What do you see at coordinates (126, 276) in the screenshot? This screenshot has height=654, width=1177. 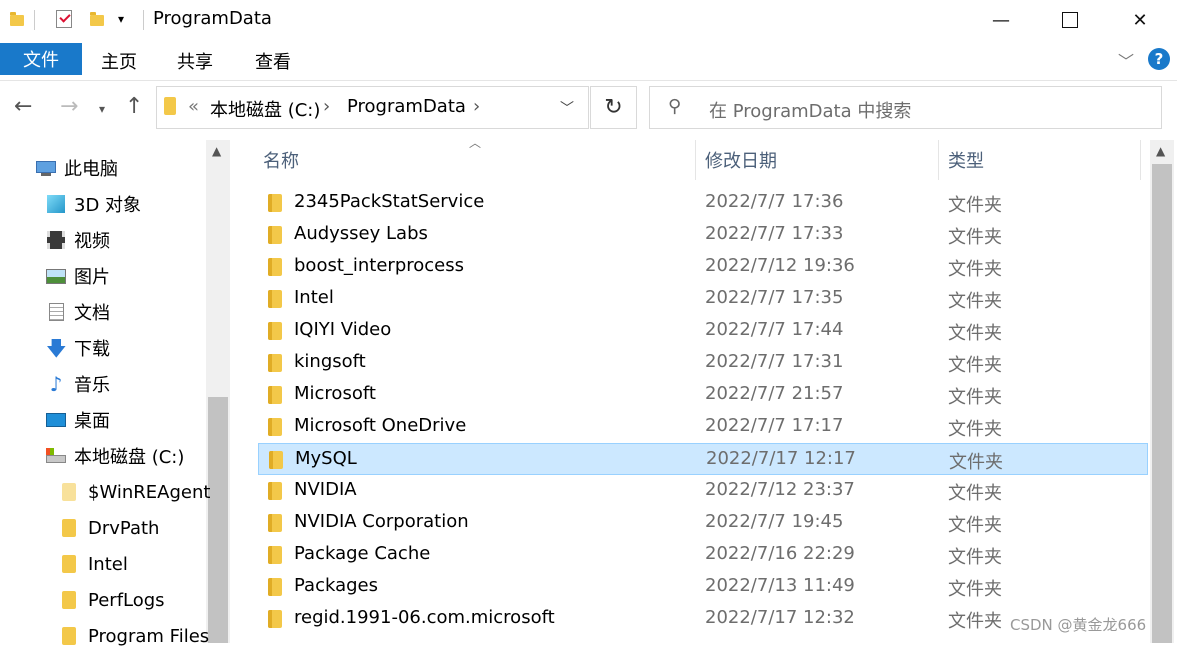 I see `sidebar-item-pictures: 图片` at bounding box center [126, 276].